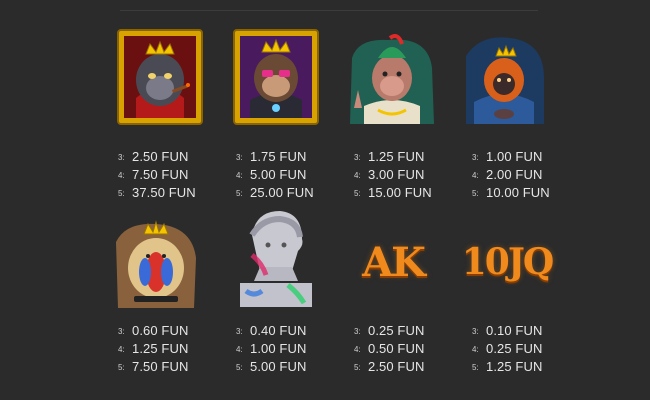 The image size is (650, 400). I want to click on pay-row: 5: 1.25 FUN, so click(532, 367).